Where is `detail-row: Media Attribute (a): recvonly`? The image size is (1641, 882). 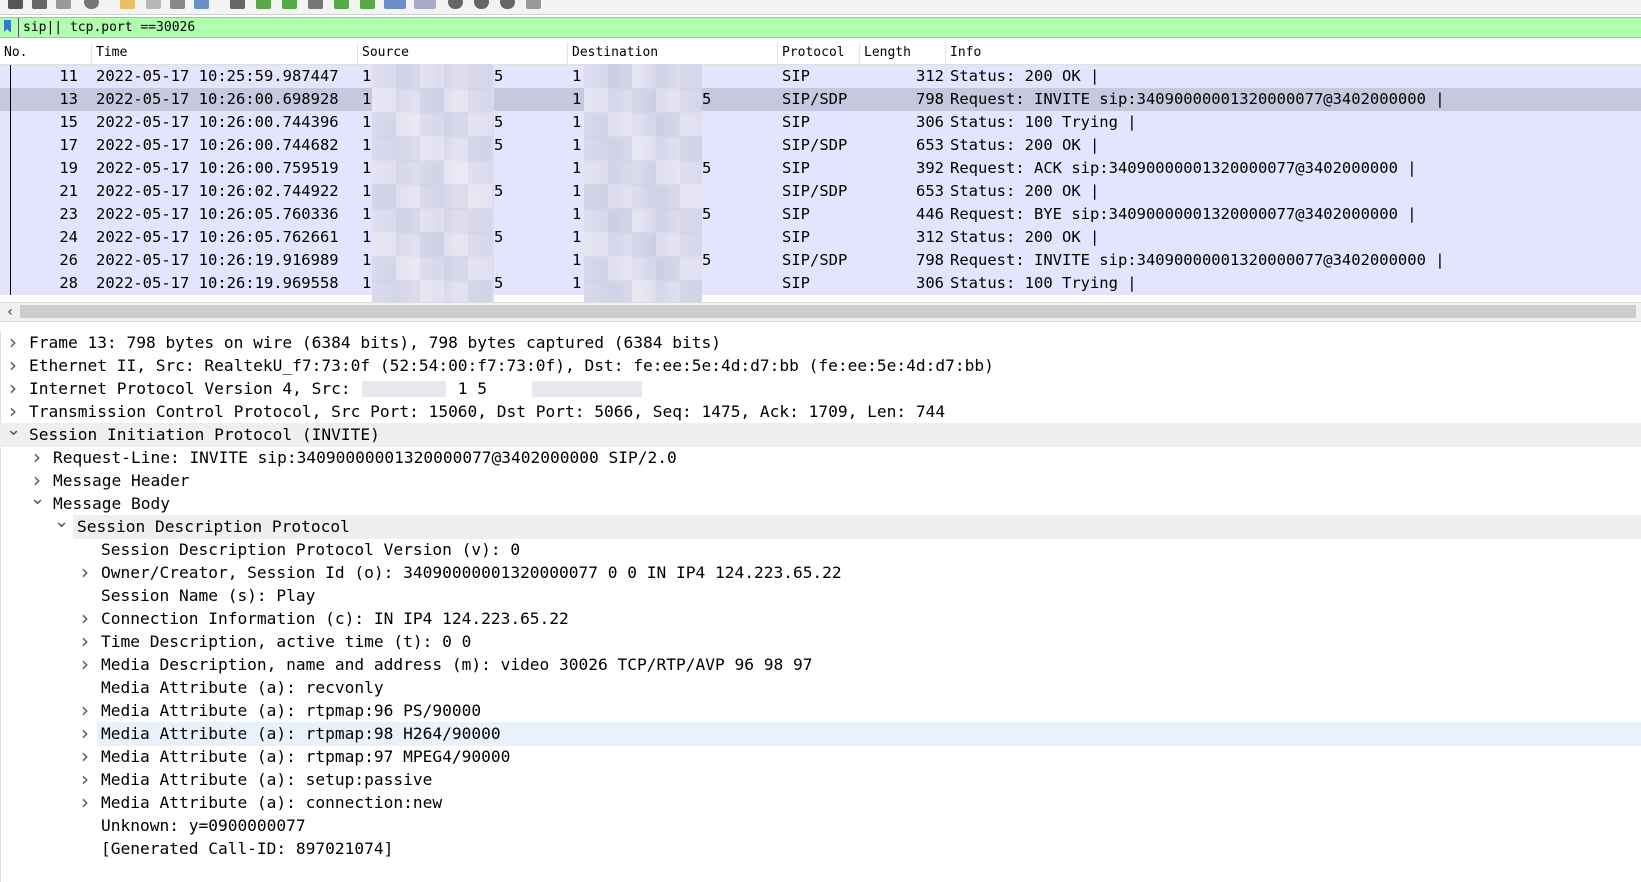
detail-row: Media Attribute (a): recvonly is located at coordinates (820, 688).